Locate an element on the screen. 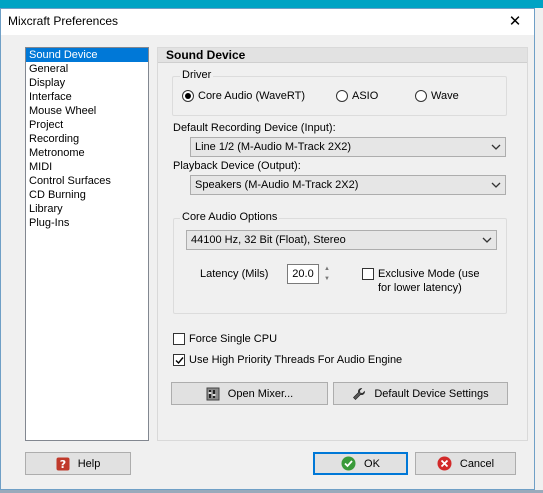 The width and height of the screenshot is (543, 493). recording-device-select: Line 1/2 (M-Audio M-Track 2X2) is located at coordinates (348, 147).